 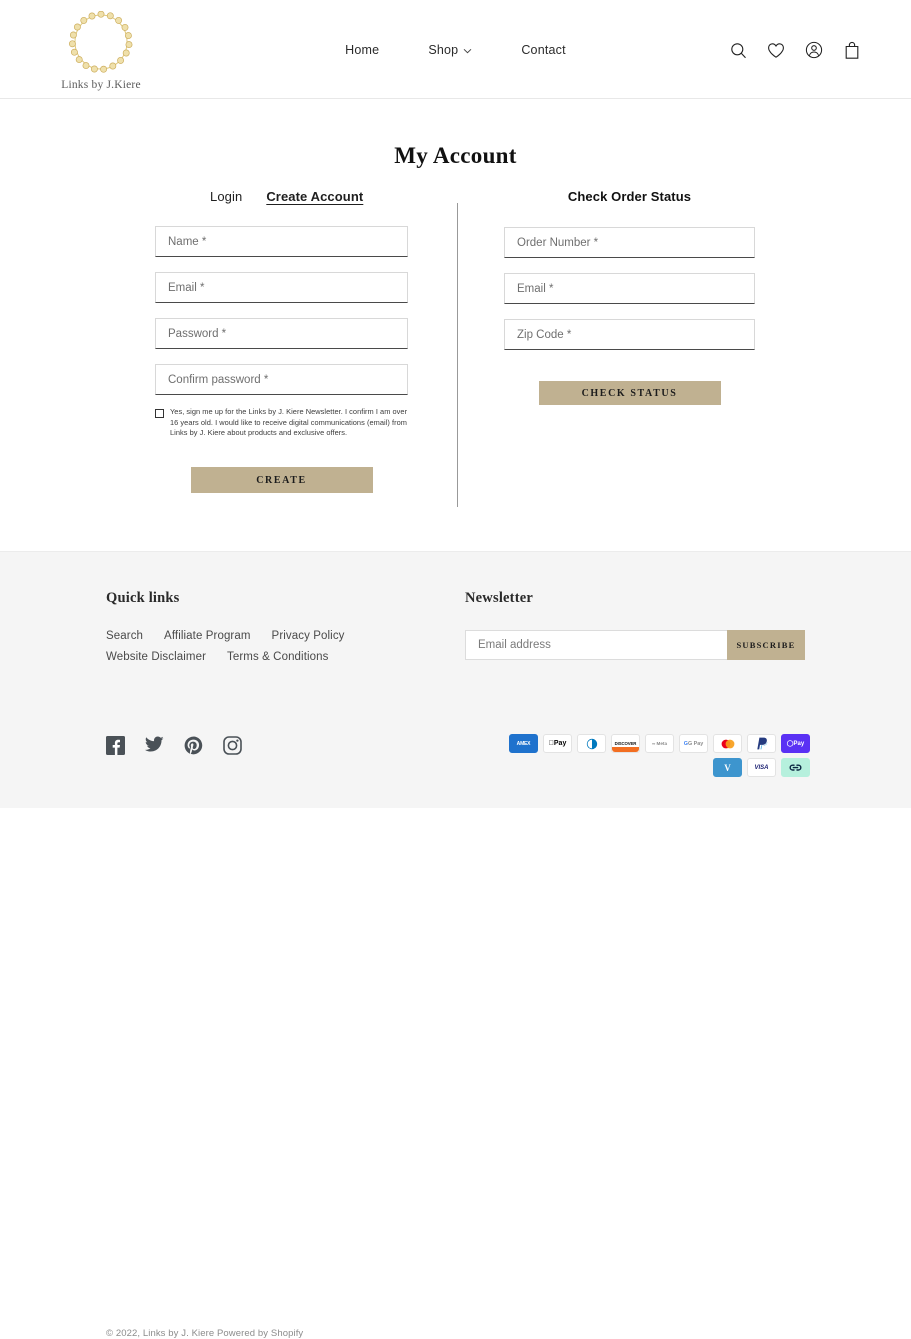 I want to click on nav-item-home: Home, so click(x=362, y=50).